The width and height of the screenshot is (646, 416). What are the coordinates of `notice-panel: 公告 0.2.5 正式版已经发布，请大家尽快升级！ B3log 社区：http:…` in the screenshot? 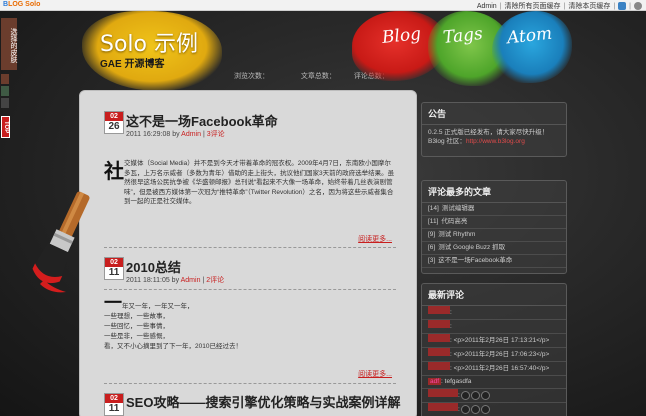 It's located at (494, 129).